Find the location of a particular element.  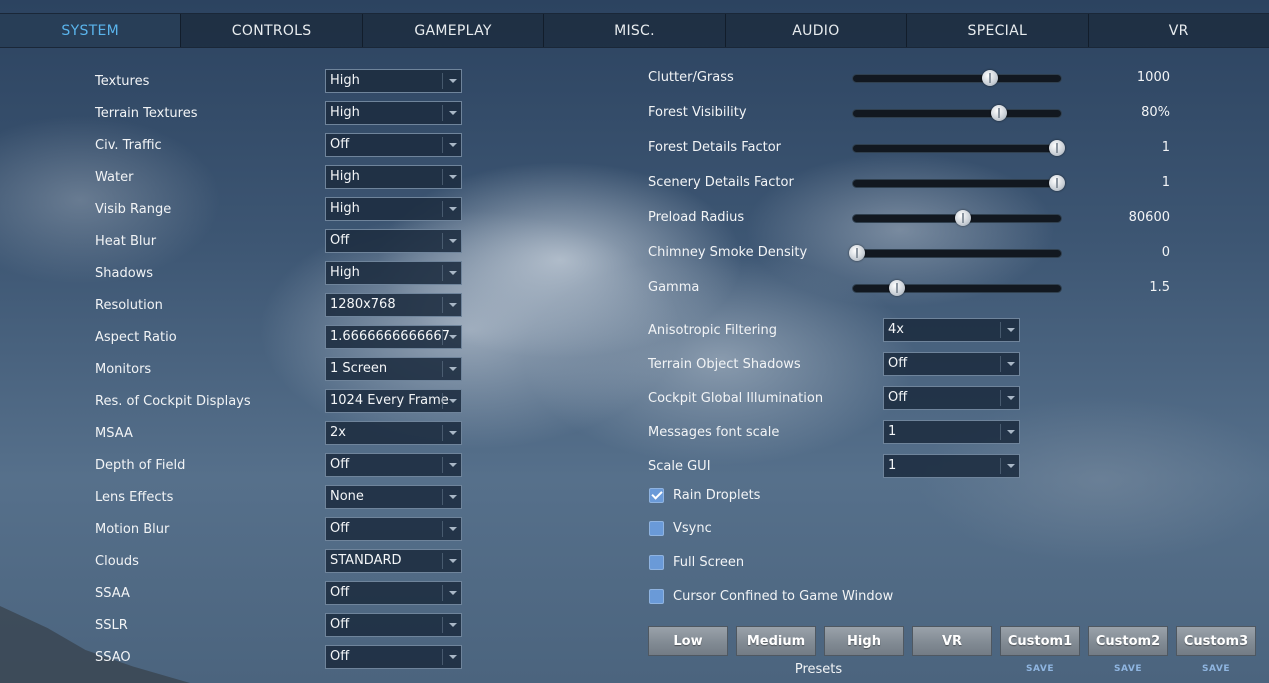

sslr-dropdown: Off is located at coordinates (393, 625).